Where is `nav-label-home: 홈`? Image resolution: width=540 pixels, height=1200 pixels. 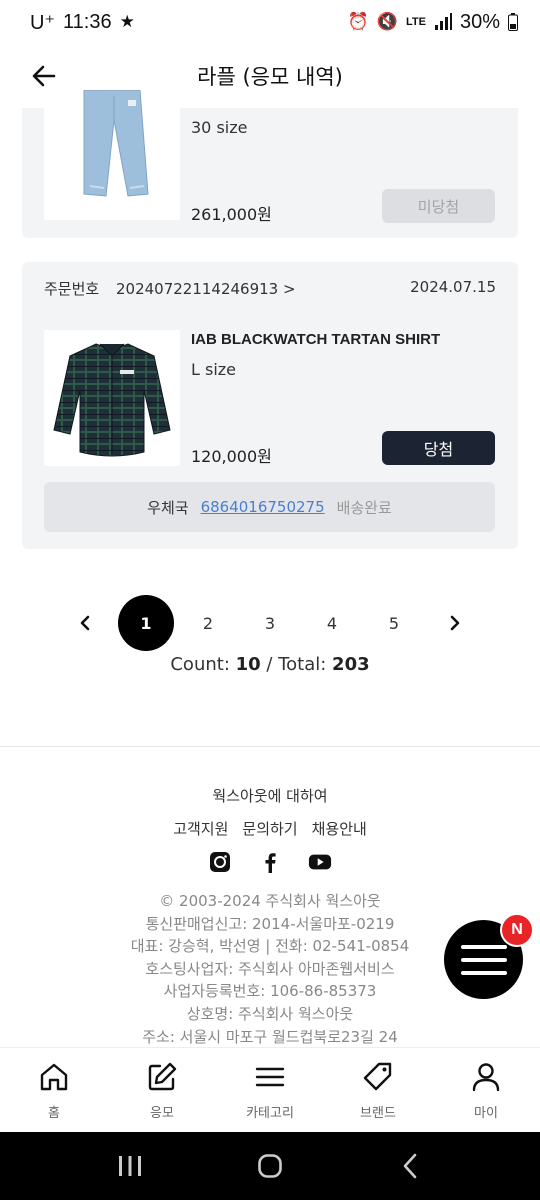
nav-label-home: 홈 is located at coordinates (54, 1113).